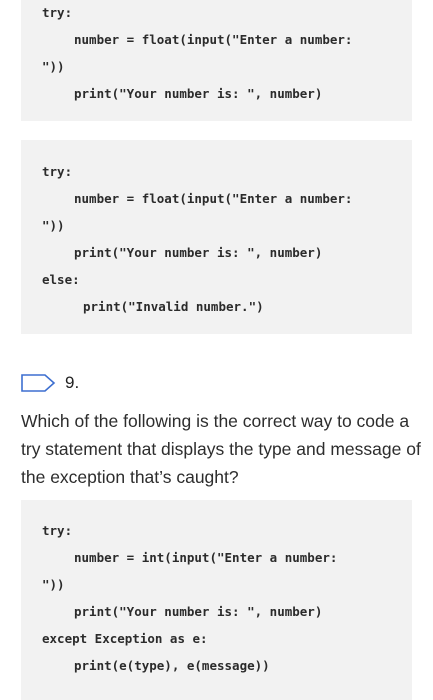 The width and height of the screenshot is (433, 700). I want to click on code-line: print("Invalid number."), so click(173, 306).